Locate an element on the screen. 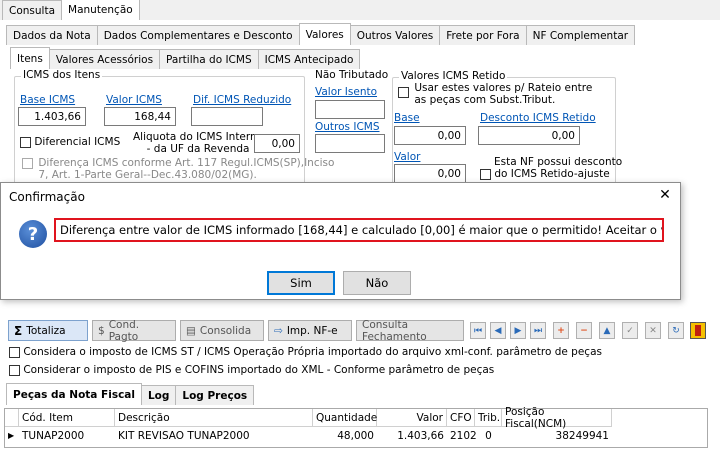 Image resolution: width=720 pixels, height=455 pixels. cell-ncm: 38249941 is located at coordinates (557, 435).